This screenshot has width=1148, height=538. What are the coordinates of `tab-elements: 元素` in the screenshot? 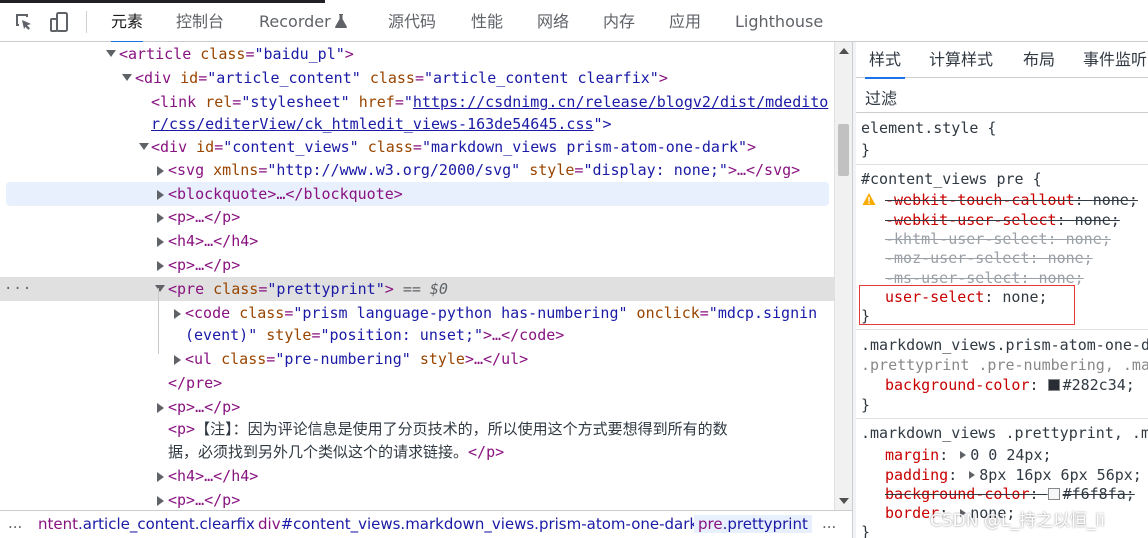 It's located at (127, 21).